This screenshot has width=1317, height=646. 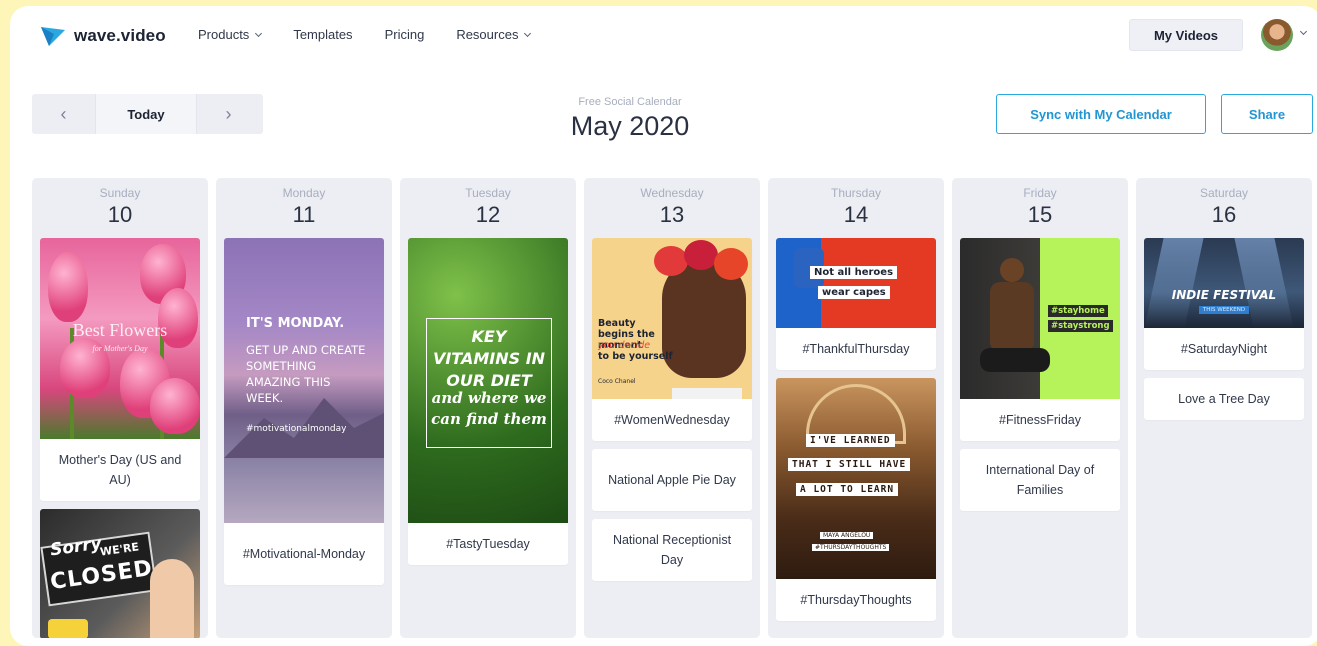 I want to click on fitness-tag-2: #staystrong, so click(x=1080, y=326).